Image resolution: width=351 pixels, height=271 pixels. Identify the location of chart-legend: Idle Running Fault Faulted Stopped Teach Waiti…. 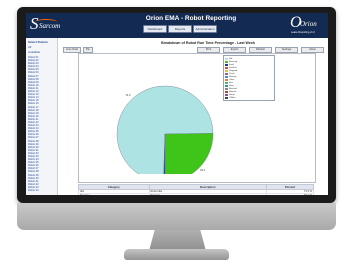
(249, 78).